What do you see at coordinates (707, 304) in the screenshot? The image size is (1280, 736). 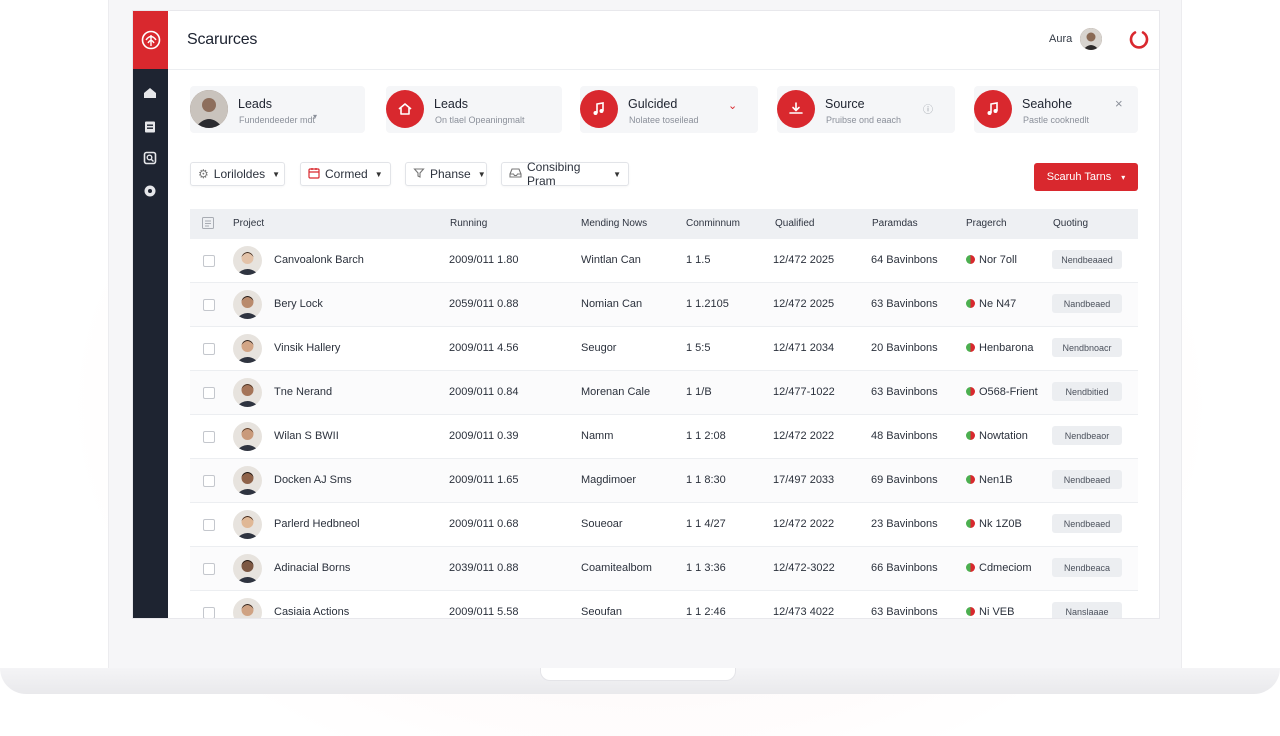 I see `conminnum-value: 1 1.2105` at bounding box center [707, 304].